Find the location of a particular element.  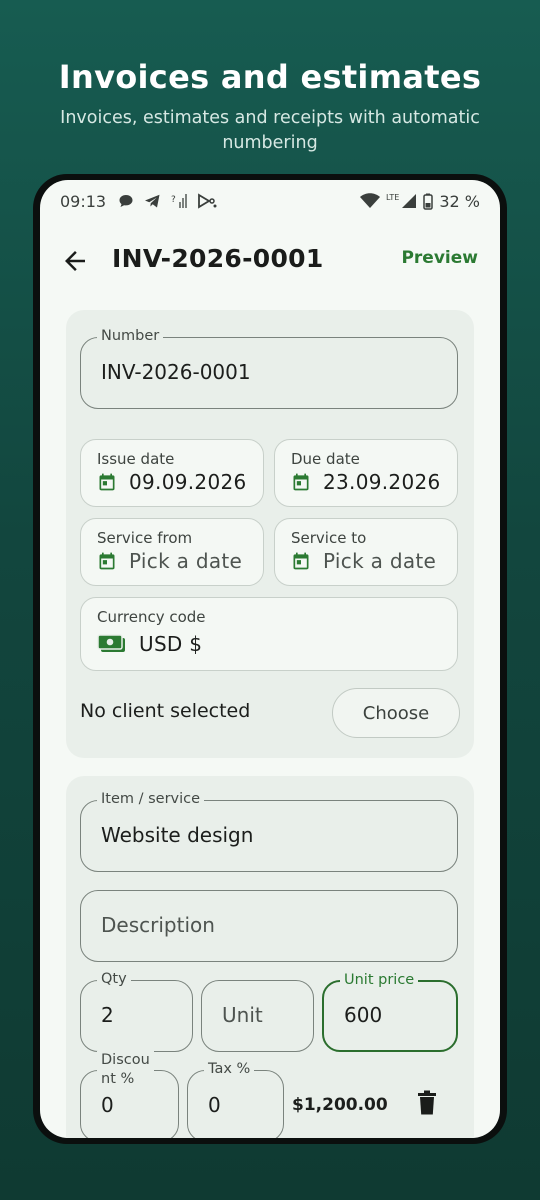

service-to-label: Service to is located at coordinates (329, 538).